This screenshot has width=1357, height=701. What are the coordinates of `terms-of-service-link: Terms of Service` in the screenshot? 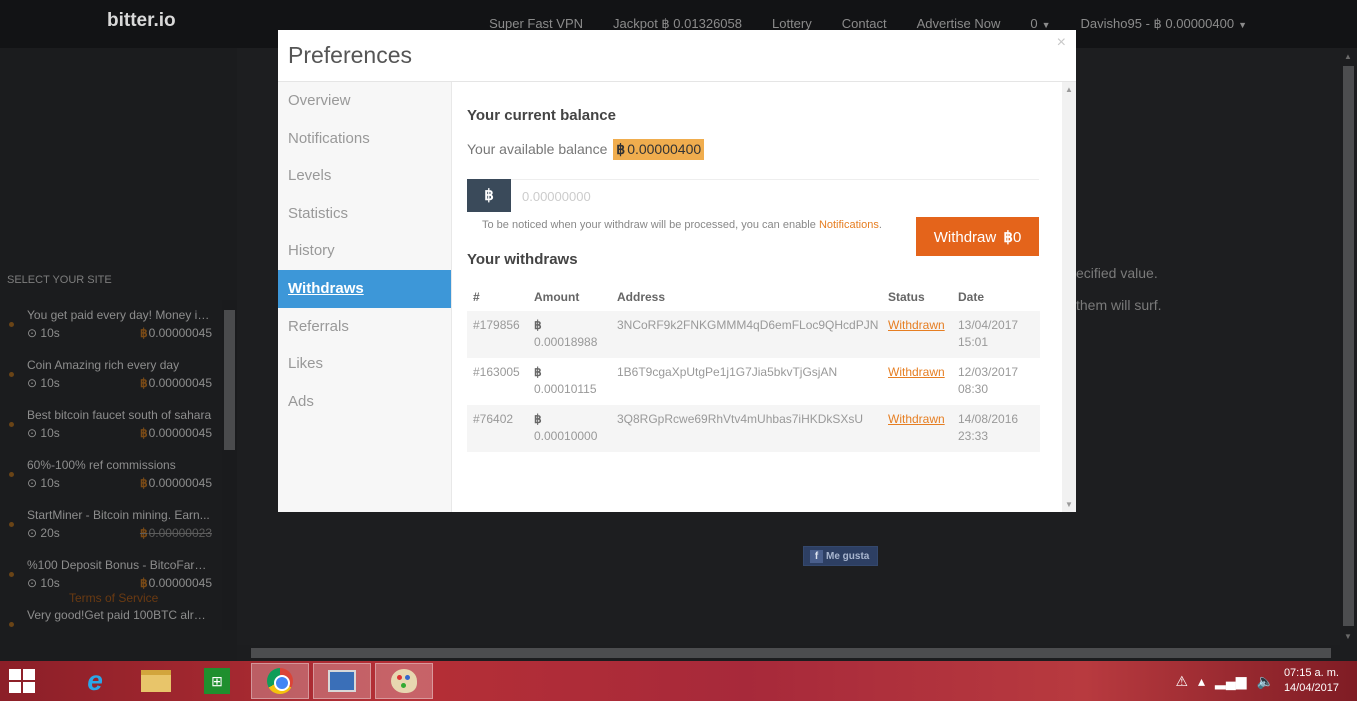 It's located at (113, 598).